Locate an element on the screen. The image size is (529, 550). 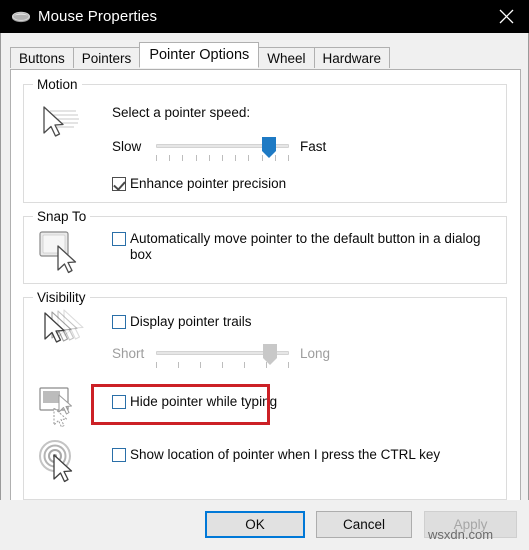
pointer-speed-slider is located at coordinates (222, 152).